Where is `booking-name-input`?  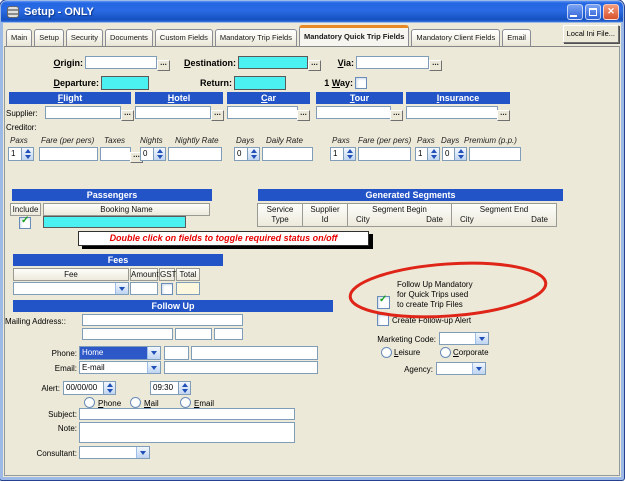
booking-name-input is located at coordinates (114, 222).